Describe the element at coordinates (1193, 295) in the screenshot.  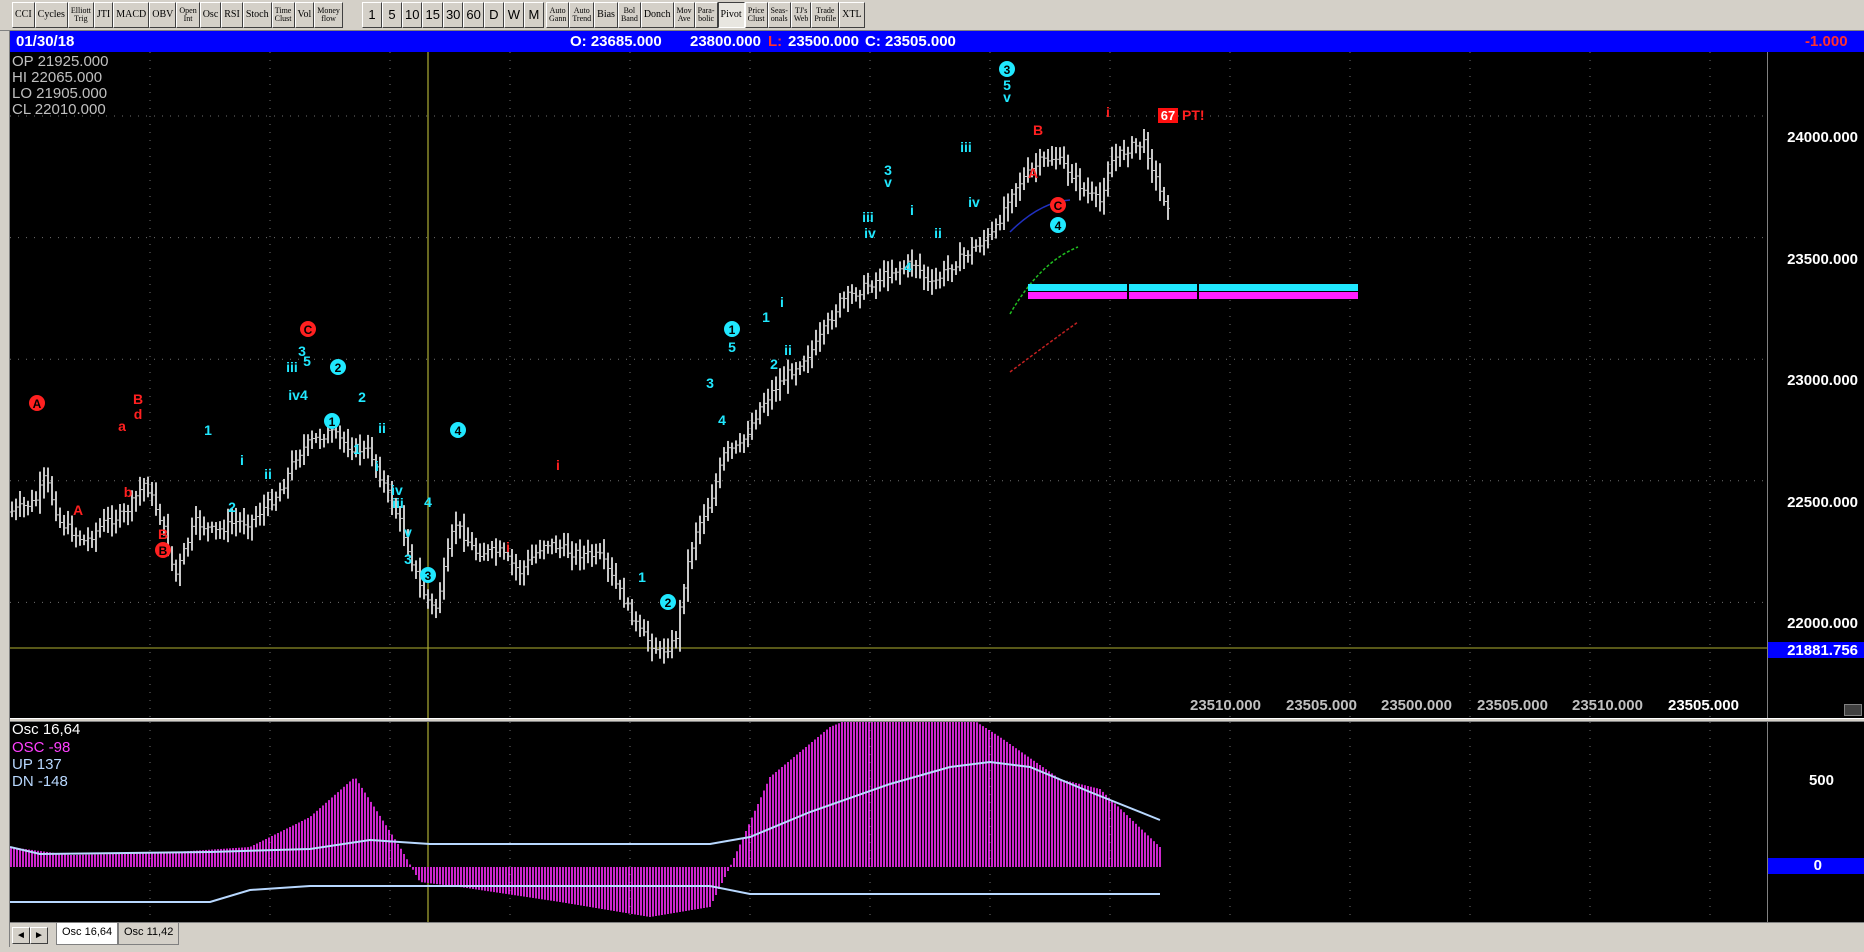
I see `target-zone-magenta` at that location.